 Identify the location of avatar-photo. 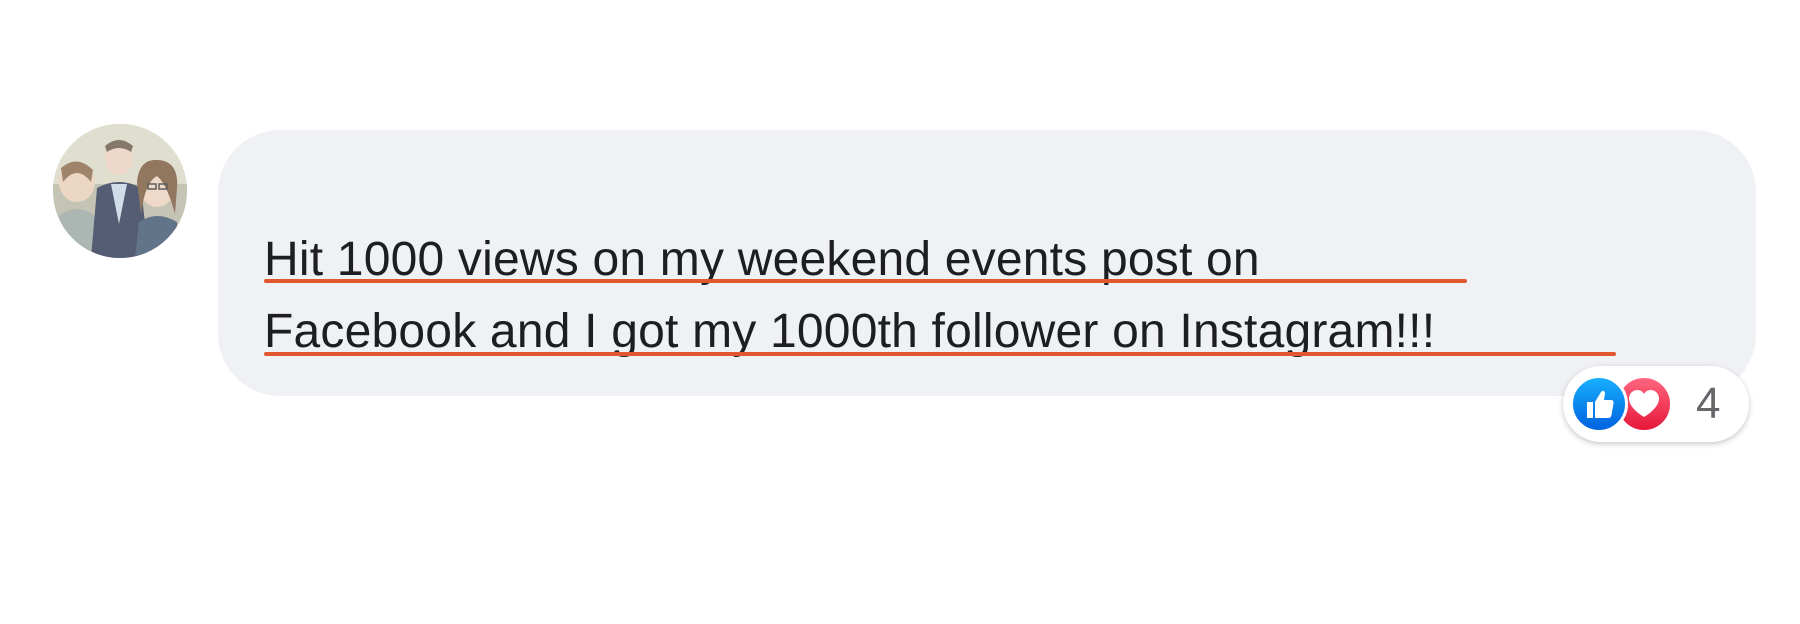
(120, 191).